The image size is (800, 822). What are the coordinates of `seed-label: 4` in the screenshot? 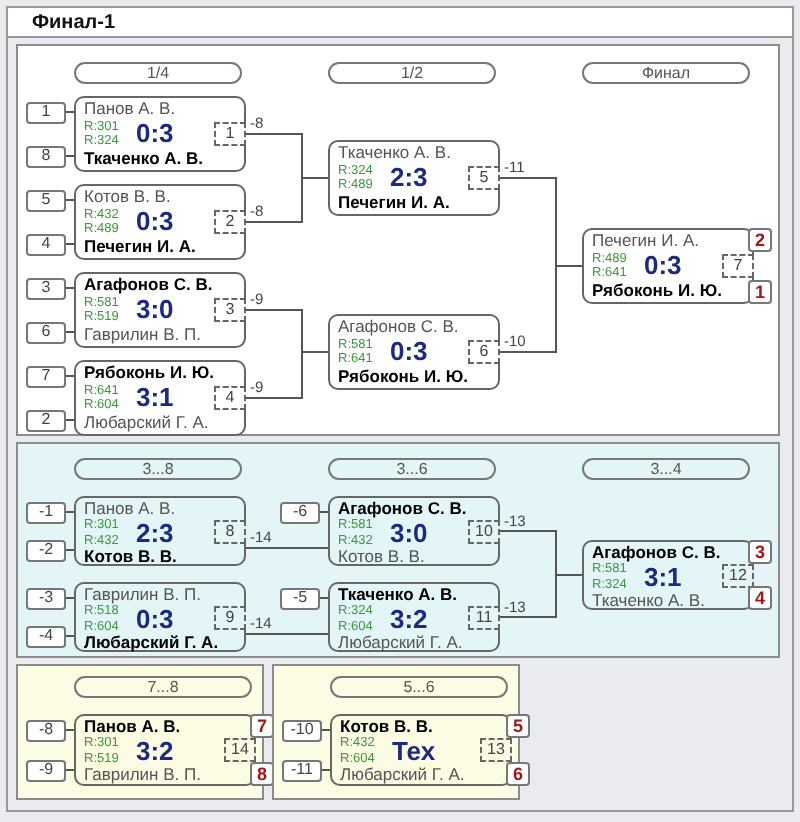 It's located at (46, 244).